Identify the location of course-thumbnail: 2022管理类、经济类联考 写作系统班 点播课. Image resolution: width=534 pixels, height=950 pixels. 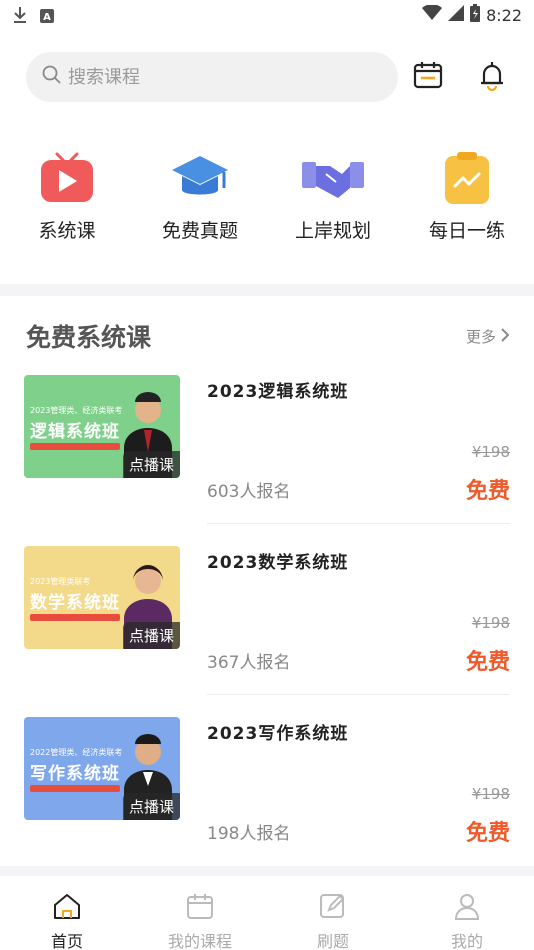
(102, 768).